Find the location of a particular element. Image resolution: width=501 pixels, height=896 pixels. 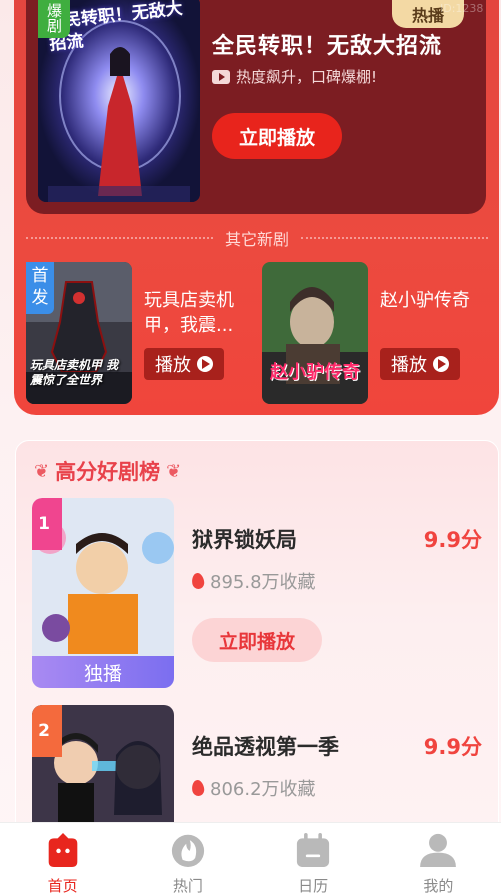

ranking-item: 2 绝品透视第一季 9.9分 806.2万收藏 is located at coordinates (257, 763).